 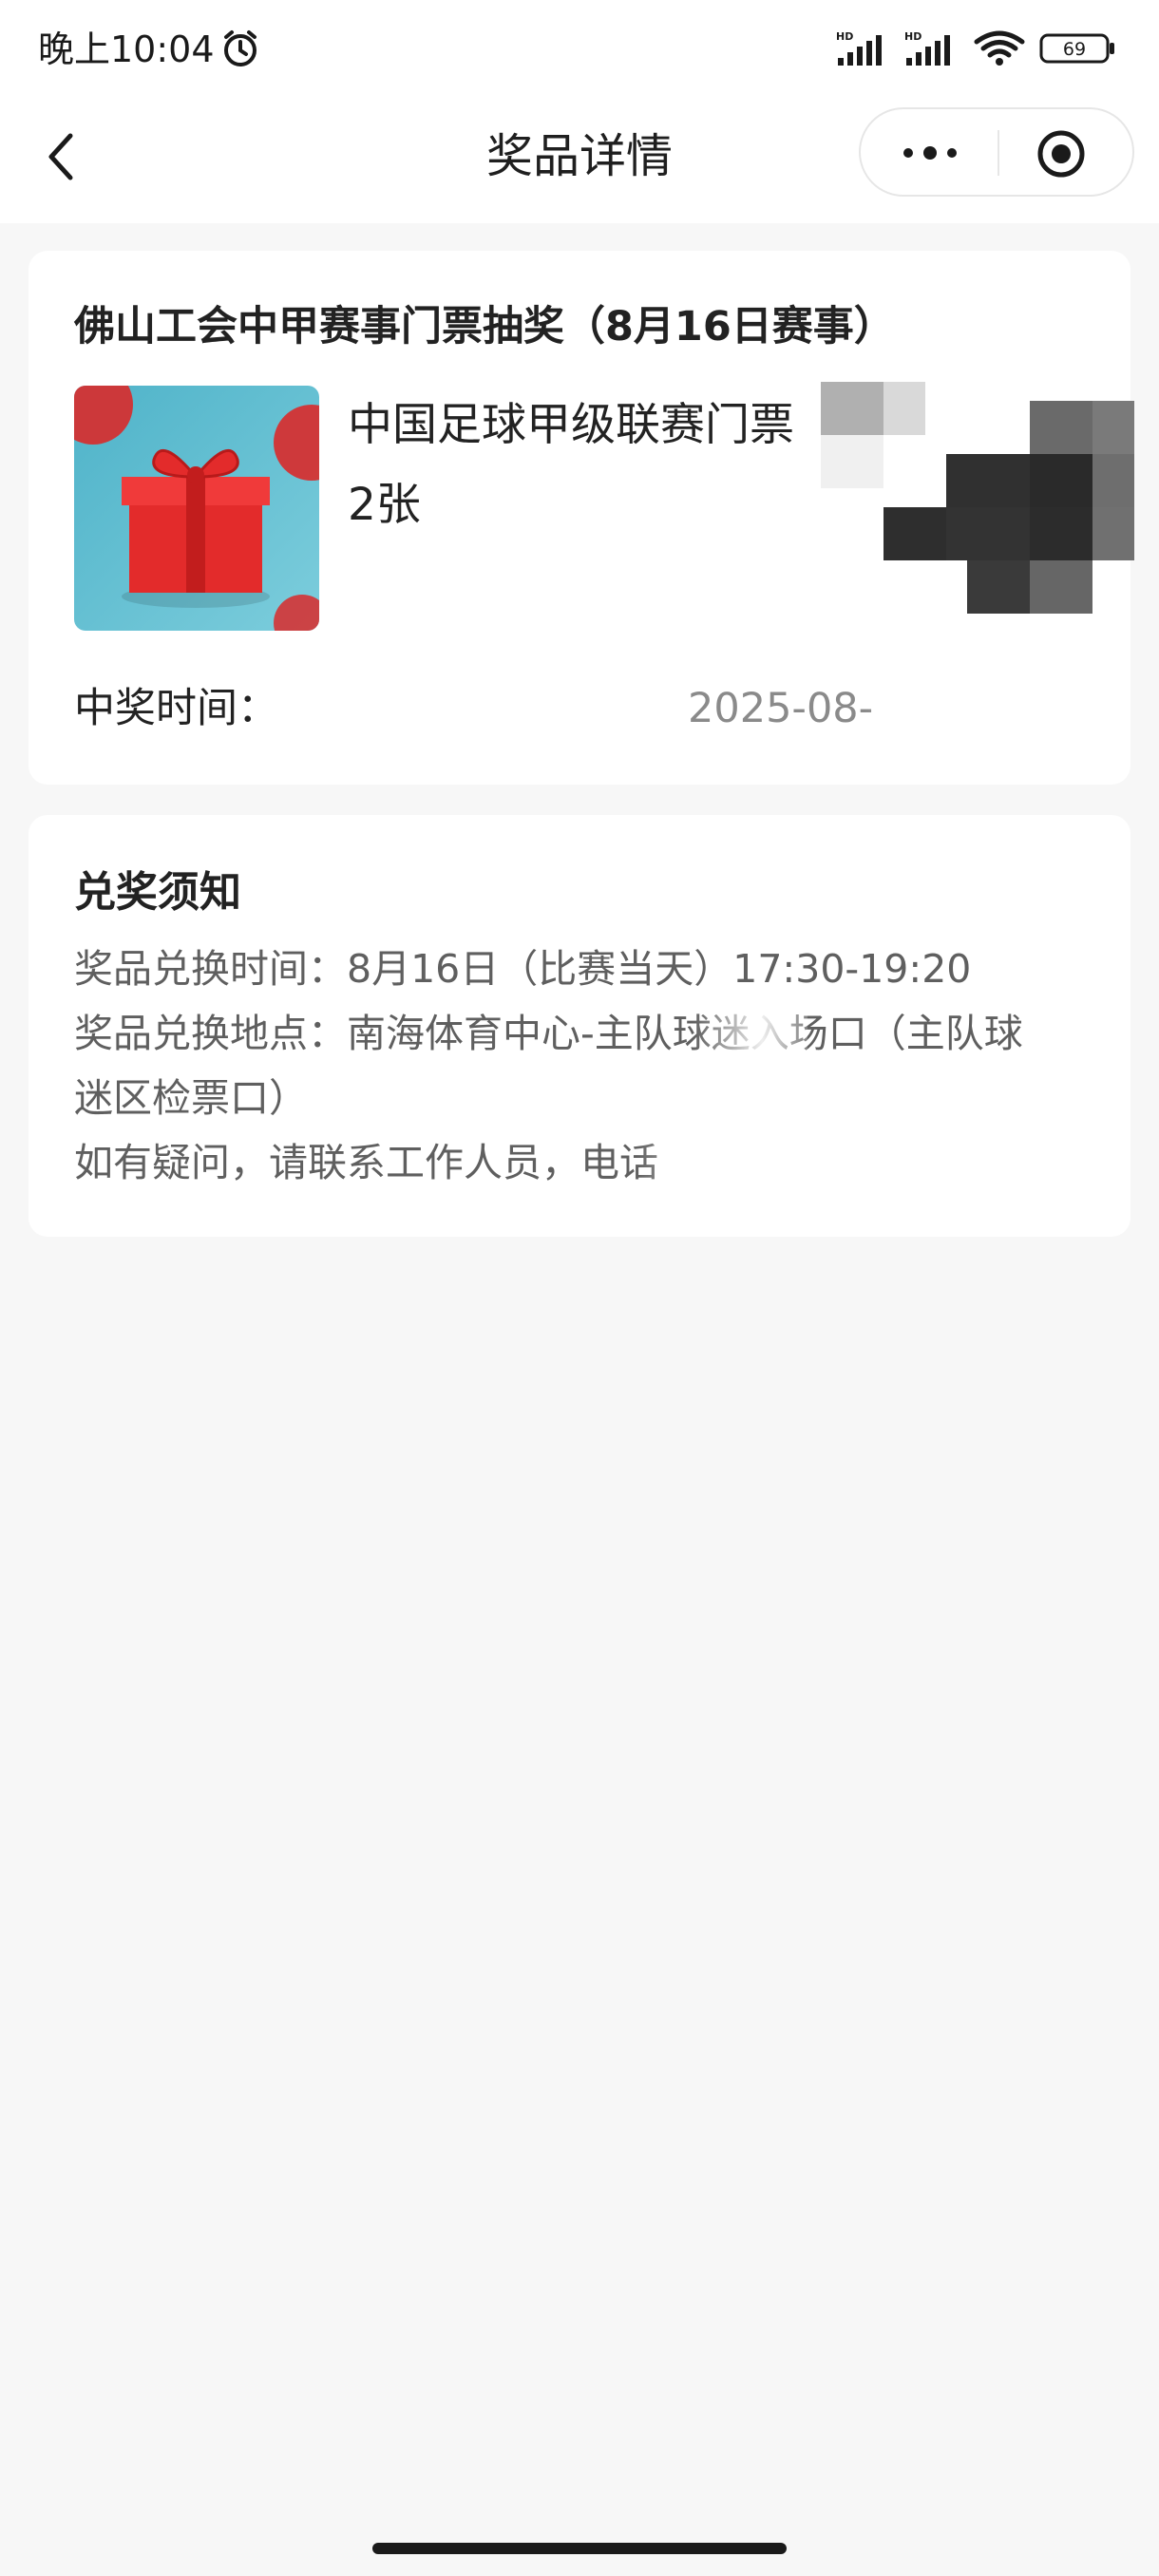 I want to click on prize-name: 中国足球甲级联赛门票 2张, so click(x=595, y=465).